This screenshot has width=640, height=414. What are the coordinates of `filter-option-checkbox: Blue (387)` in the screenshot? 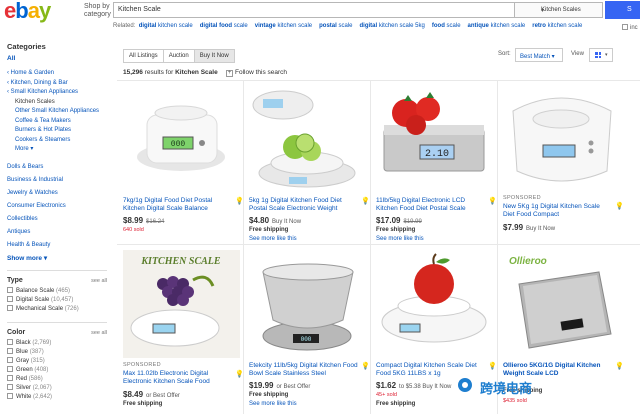 It's located at (57, 352).